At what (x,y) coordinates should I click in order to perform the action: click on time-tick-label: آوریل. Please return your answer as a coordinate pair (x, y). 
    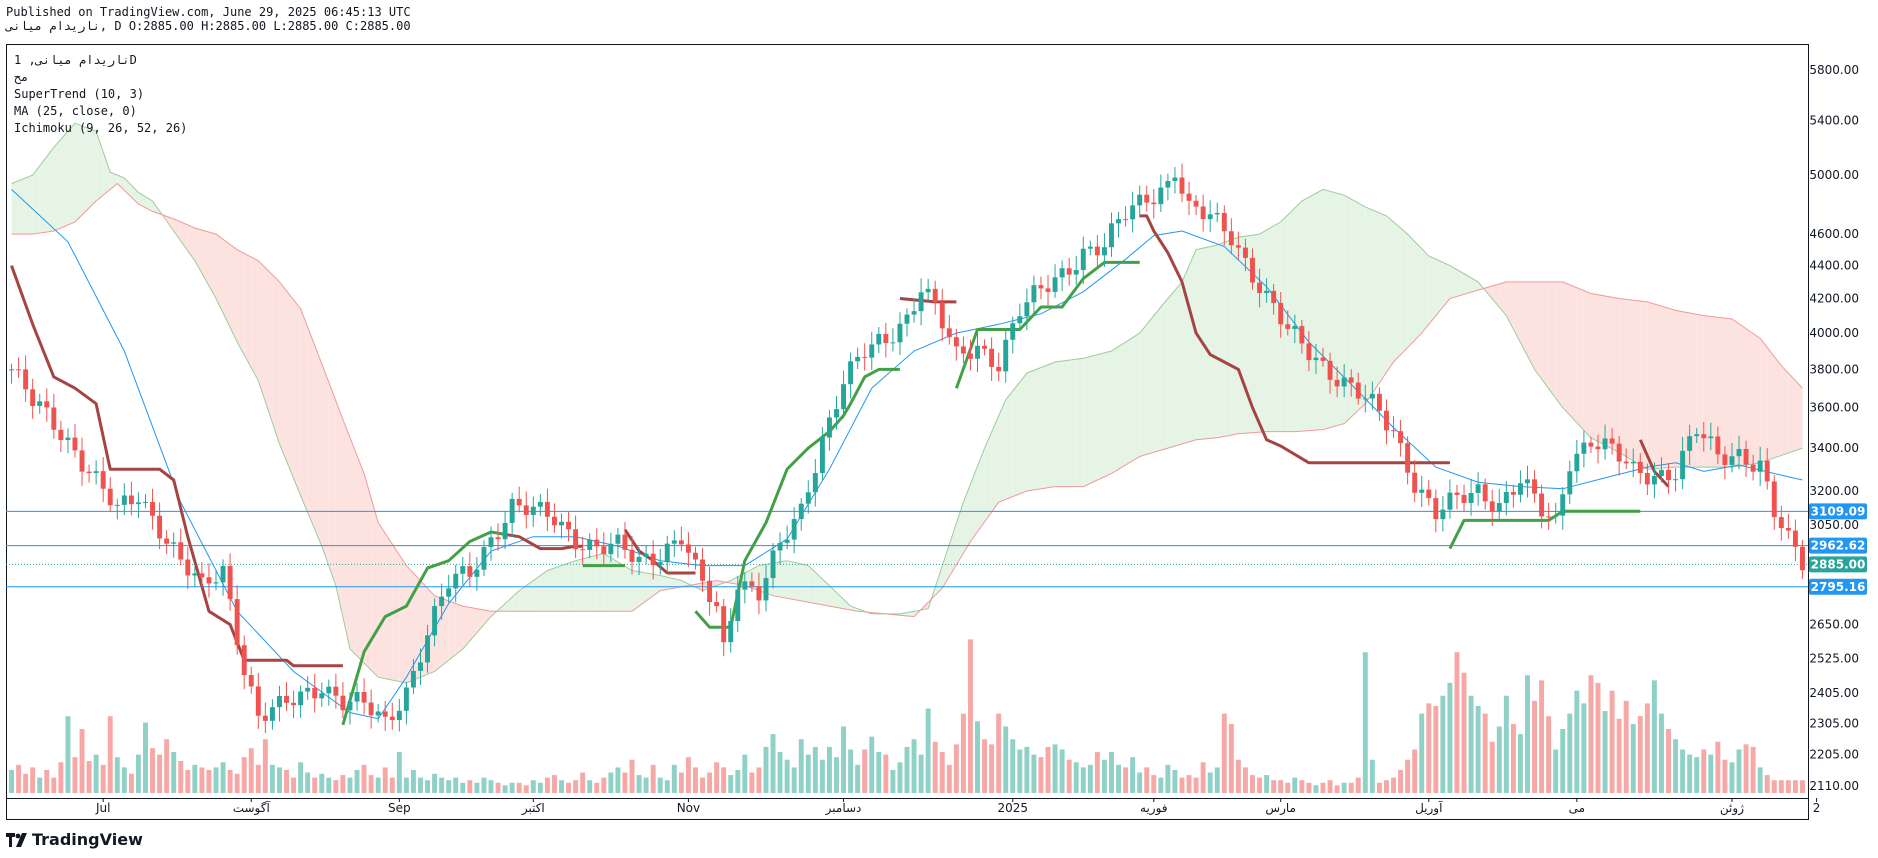
    Looking at the image, I should click on (1429, 808).